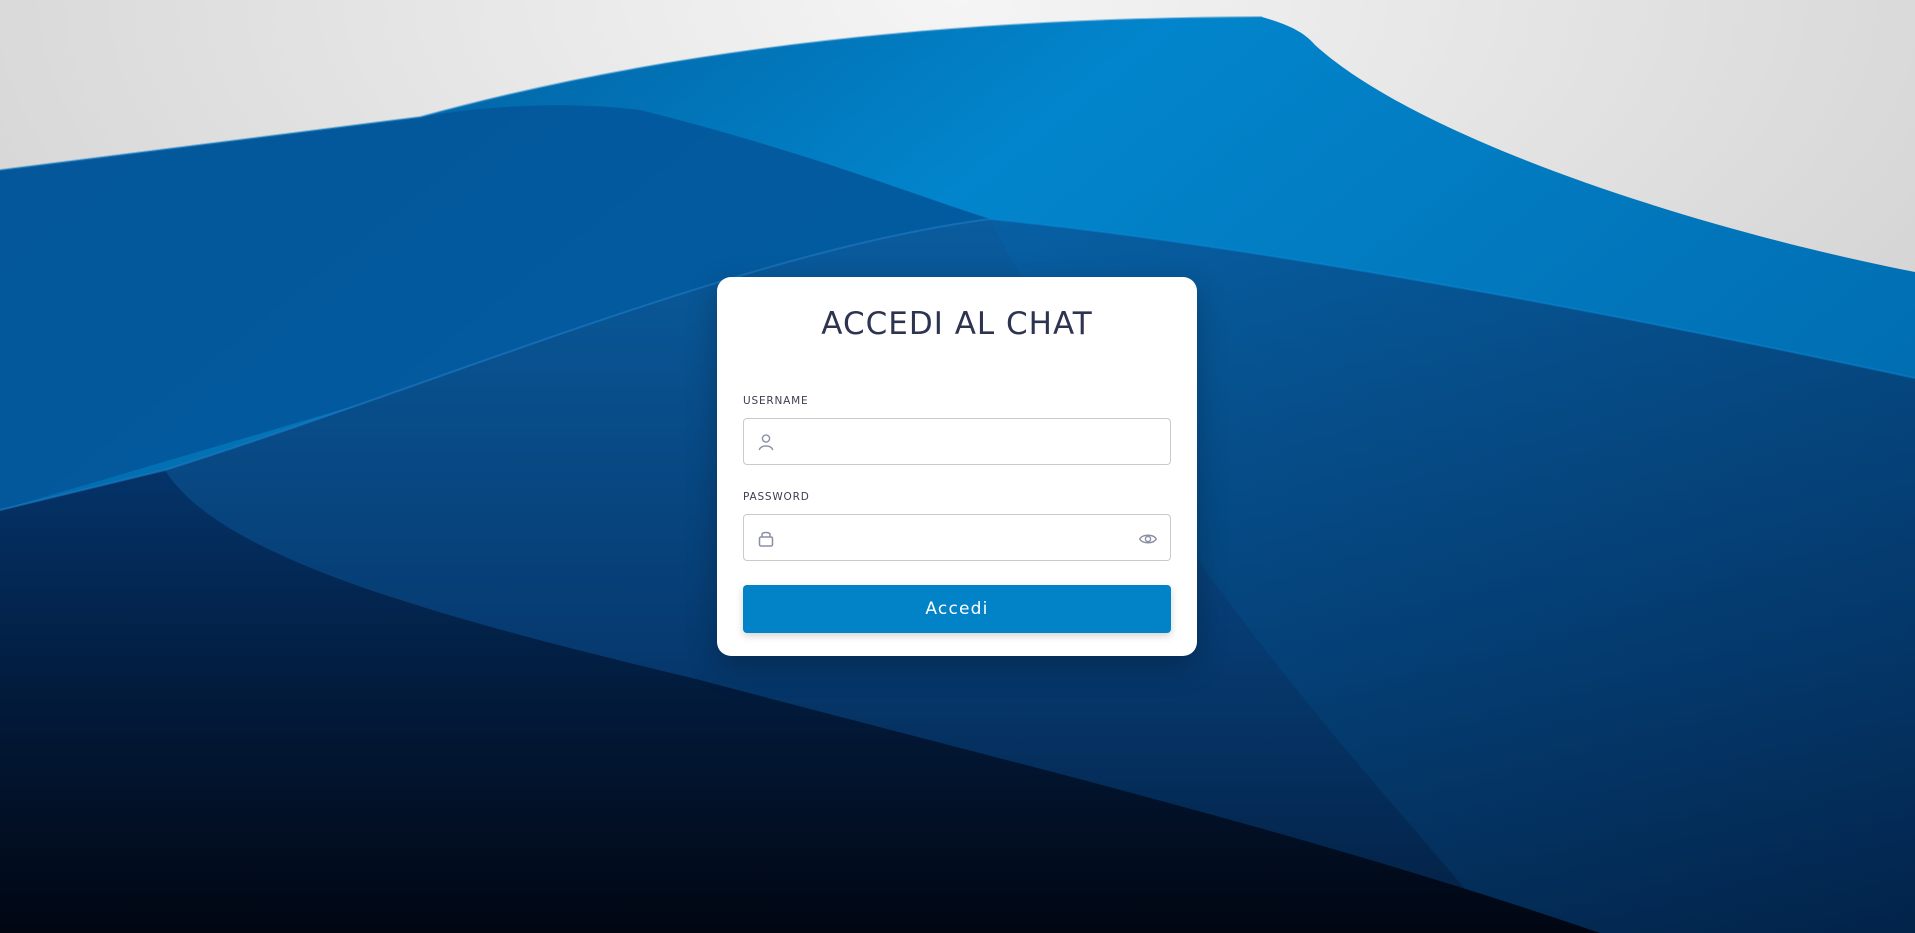 The width and height of the screenshot is (1915, 933). Describe the element at coordinates (766, 442) in the screenshot. I see `user-icon` at that location.